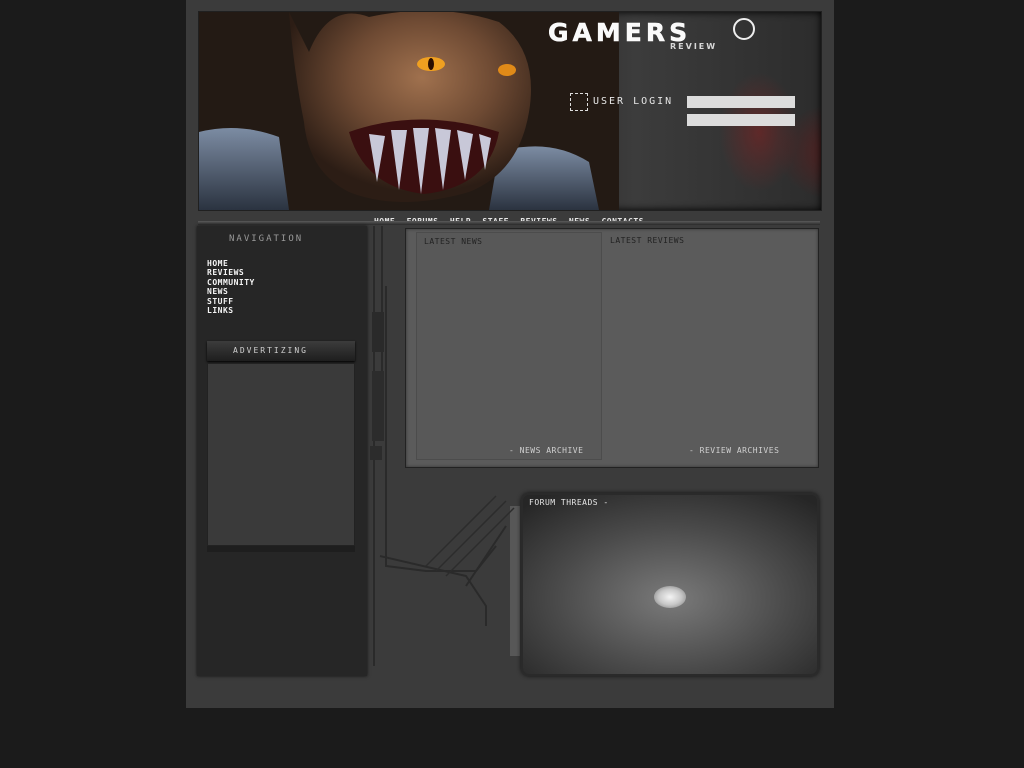 The height and width of the screenshot is (768, 1024). What do you see at coordinates (670, 597) in the screenshot?
I see `forum-glow-light` at bounding box center [670, 597].